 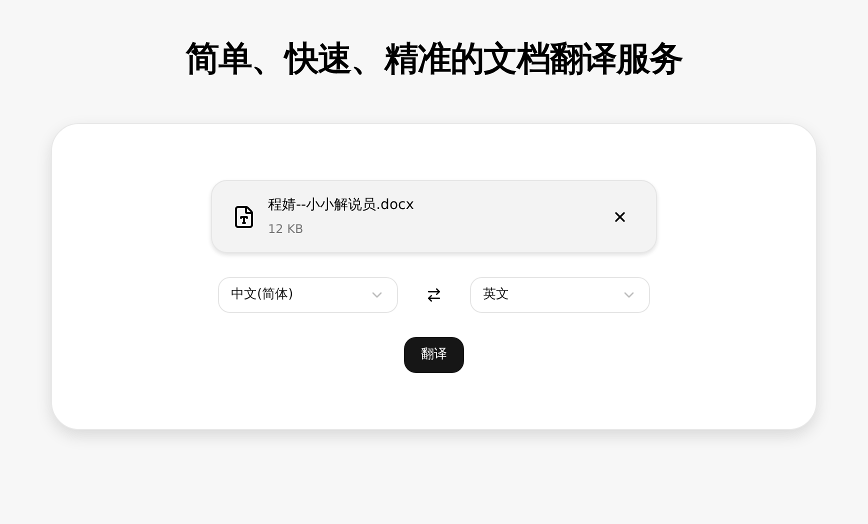 What do you see at coordinates (341, 205) in the screenshot?
I see `file-name: 程婧--小小解说员.docx` at bounding box center [341, 205].